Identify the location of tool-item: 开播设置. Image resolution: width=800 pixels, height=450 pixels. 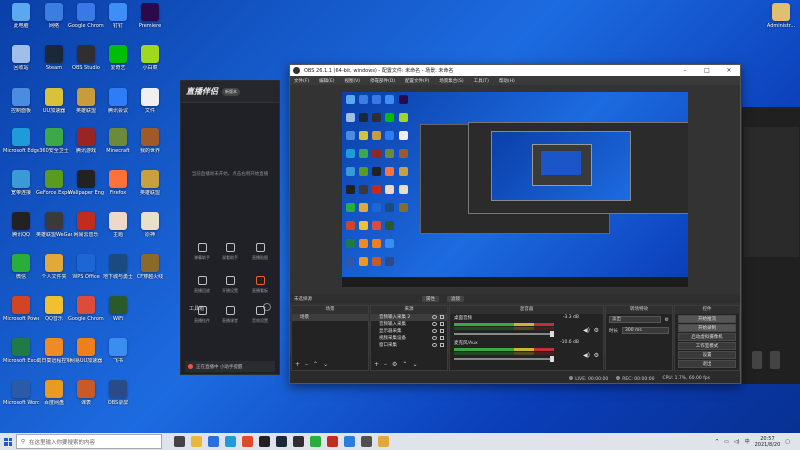
(230, 285).